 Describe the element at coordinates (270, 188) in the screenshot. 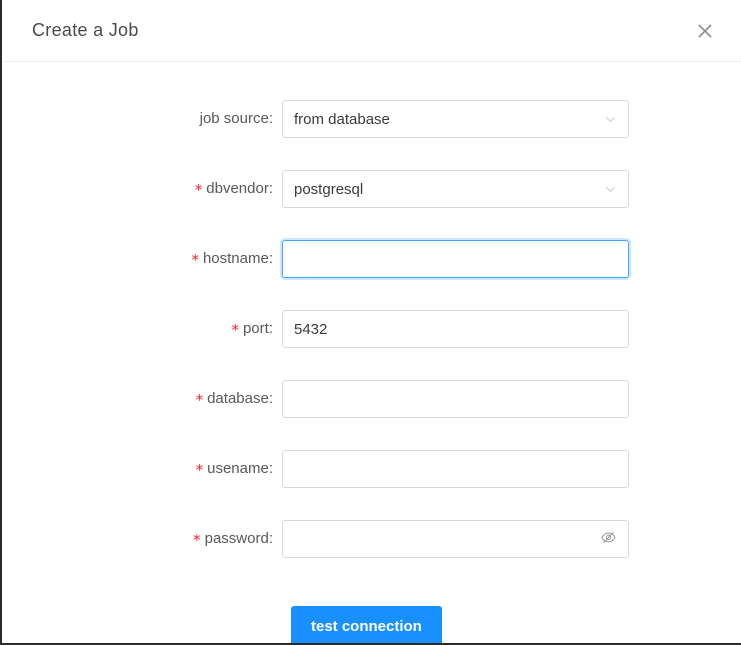

I see `label-dbvendor-colon: :` at that location.